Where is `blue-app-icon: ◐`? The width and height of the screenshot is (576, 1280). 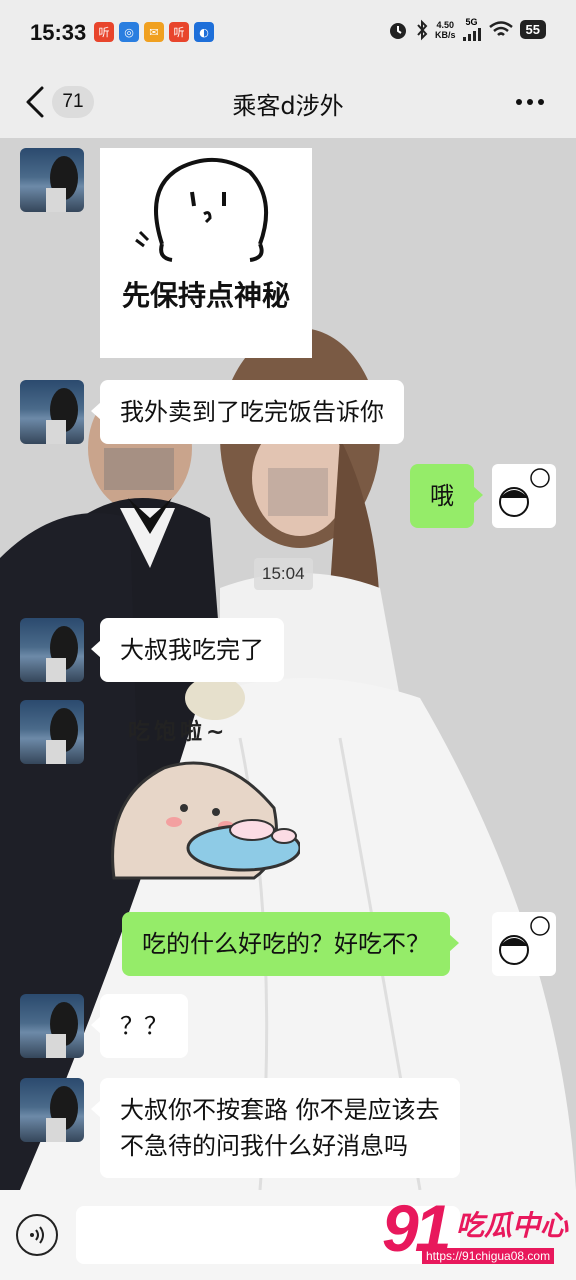
blue-app-icon: ◐ is located at coordinates (204, 32).